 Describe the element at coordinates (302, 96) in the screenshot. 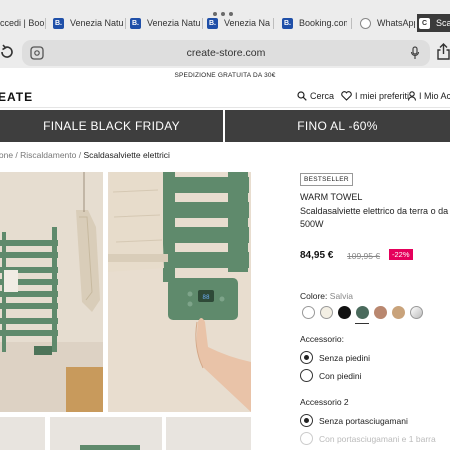

I see `search-icon` at that location.